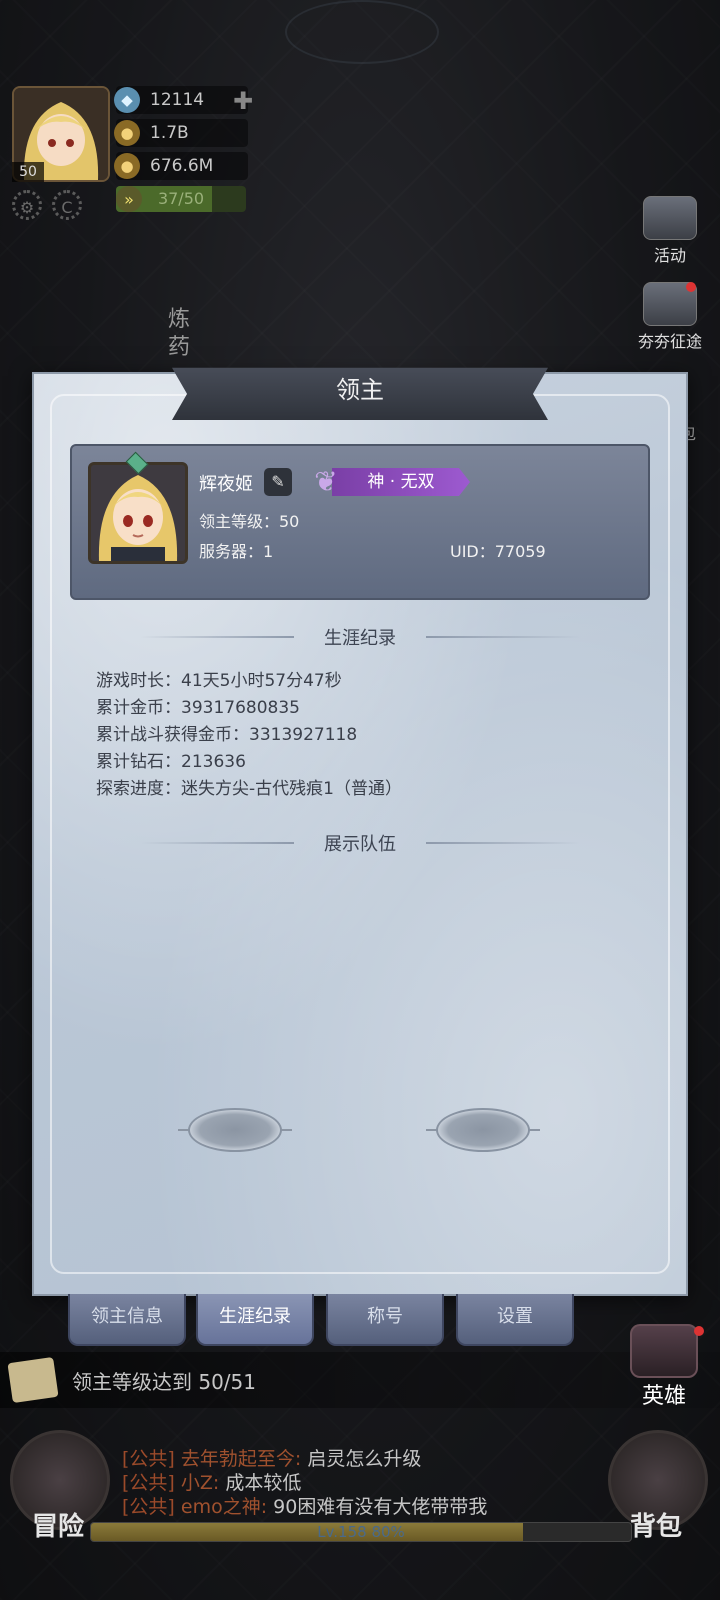 This screenshot has height=1600, width=720. I want to click on tab-titles: 称号, so click(385, 1320).